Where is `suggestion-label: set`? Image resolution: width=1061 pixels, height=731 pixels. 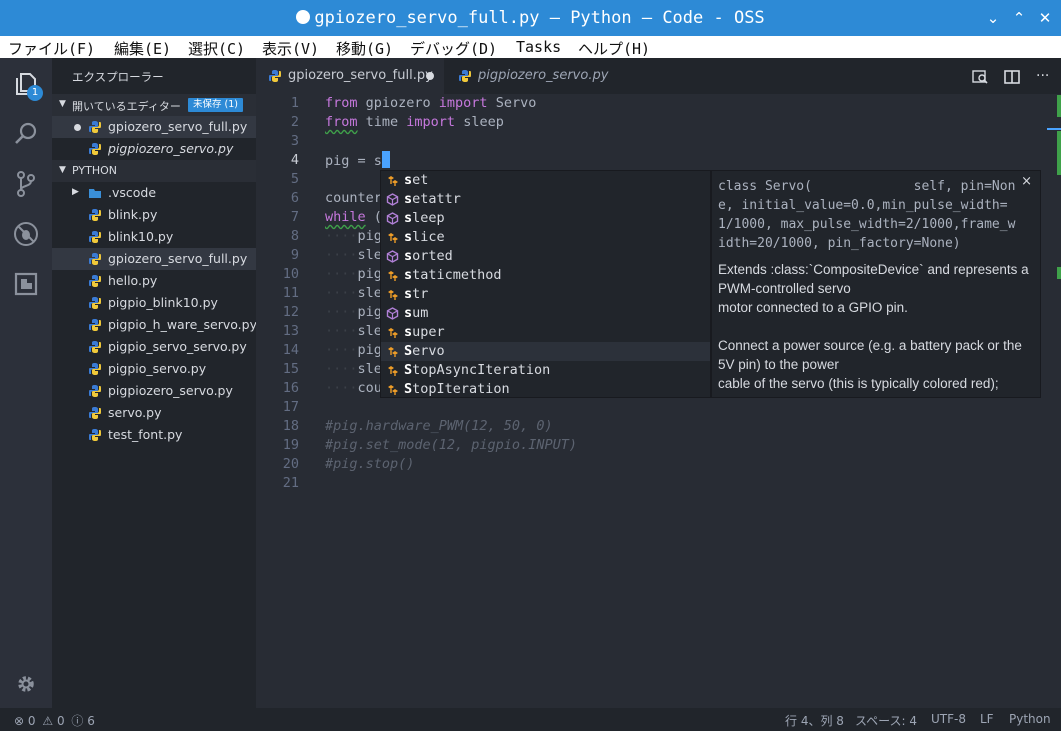
suggestion-label: set is located at coordinates (416, 180).